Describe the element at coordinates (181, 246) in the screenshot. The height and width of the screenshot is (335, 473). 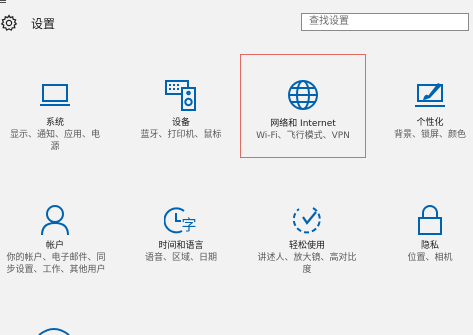
I see `tile-name: 时间和语言` at that location.